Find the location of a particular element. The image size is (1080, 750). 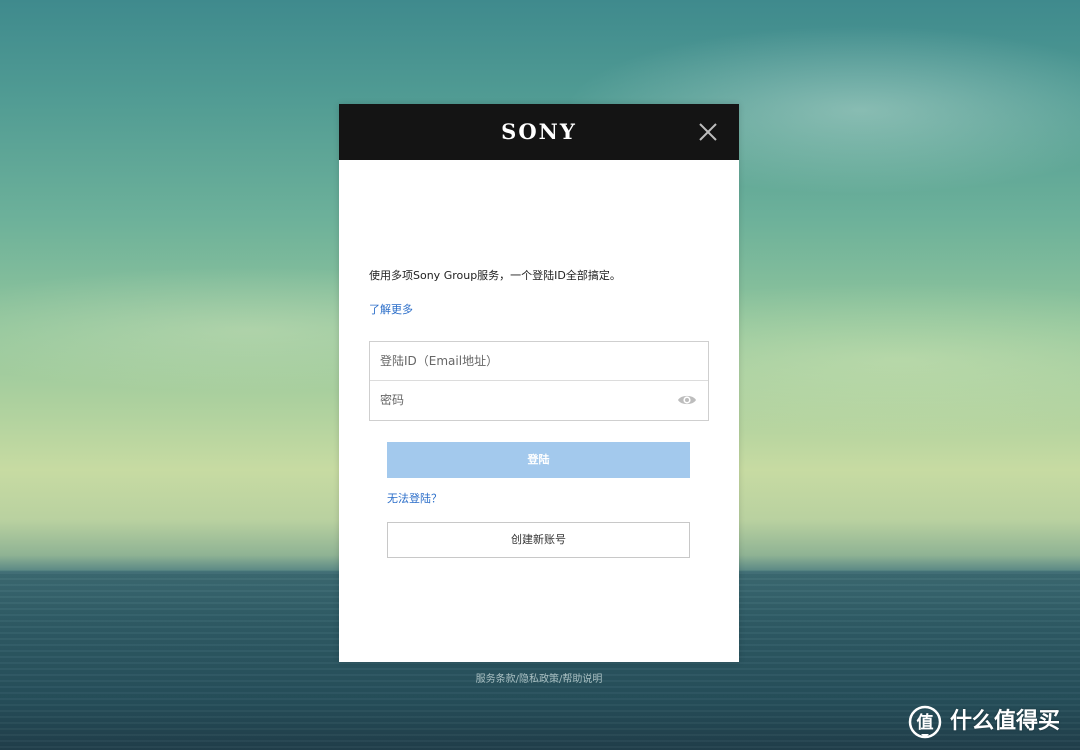

watermark-badge-glyph: 值 is located at coordinates (925, 722).